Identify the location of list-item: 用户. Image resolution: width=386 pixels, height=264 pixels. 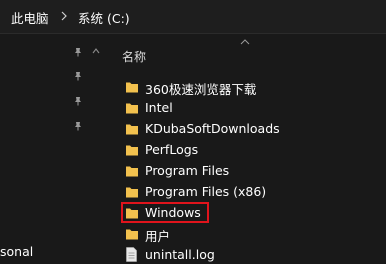
(245, 234).